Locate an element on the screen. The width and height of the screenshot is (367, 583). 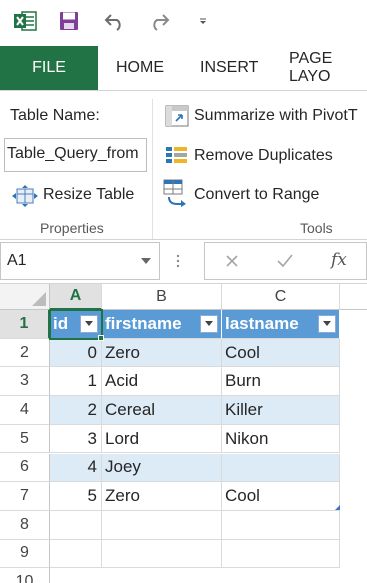
table-row: 6 4 Joey is located at coordinates (183, 468).